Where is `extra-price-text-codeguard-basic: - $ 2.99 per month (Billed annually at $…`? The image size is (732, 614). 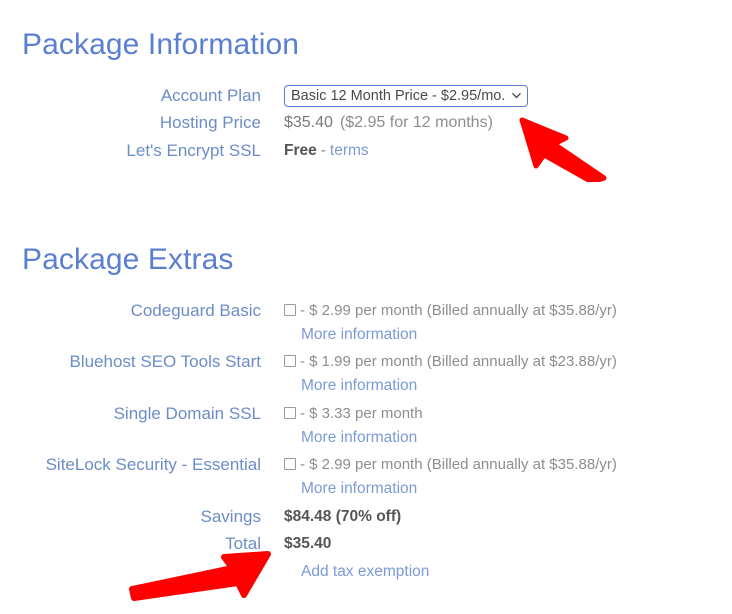 extra-price-text-codeguard-basic: - $ 2.99 per month (Billed annually at $… is located at coordinates (458, 310).